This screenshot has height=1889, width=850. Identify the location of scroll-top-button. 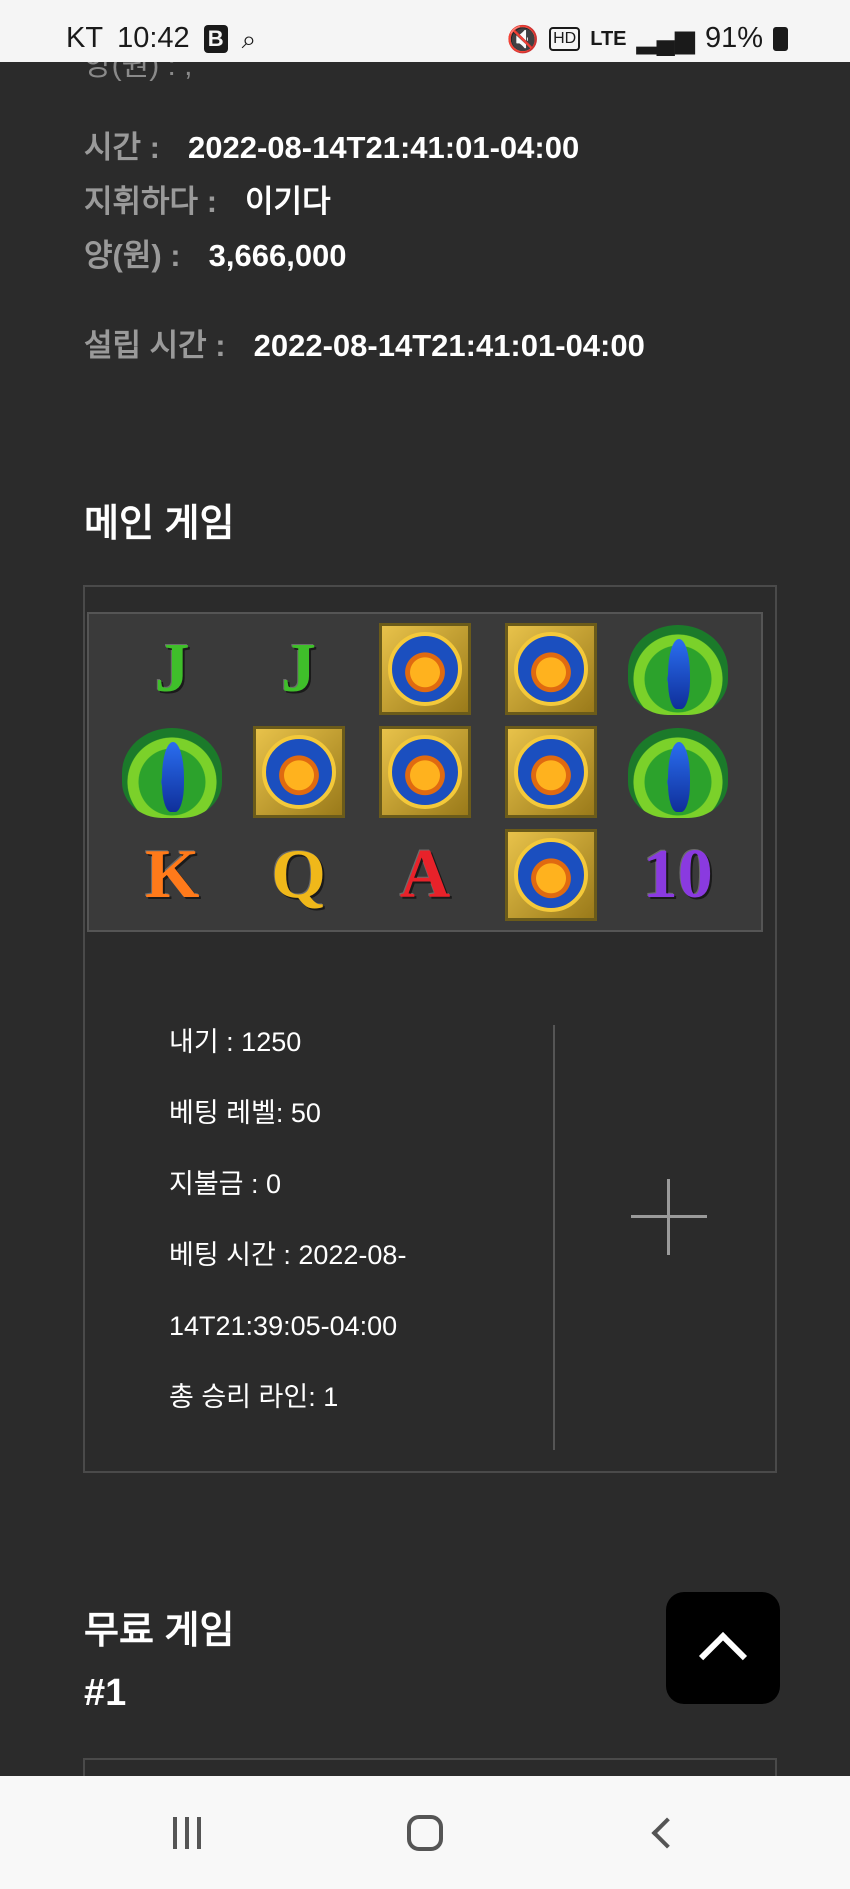
(723, 1648).